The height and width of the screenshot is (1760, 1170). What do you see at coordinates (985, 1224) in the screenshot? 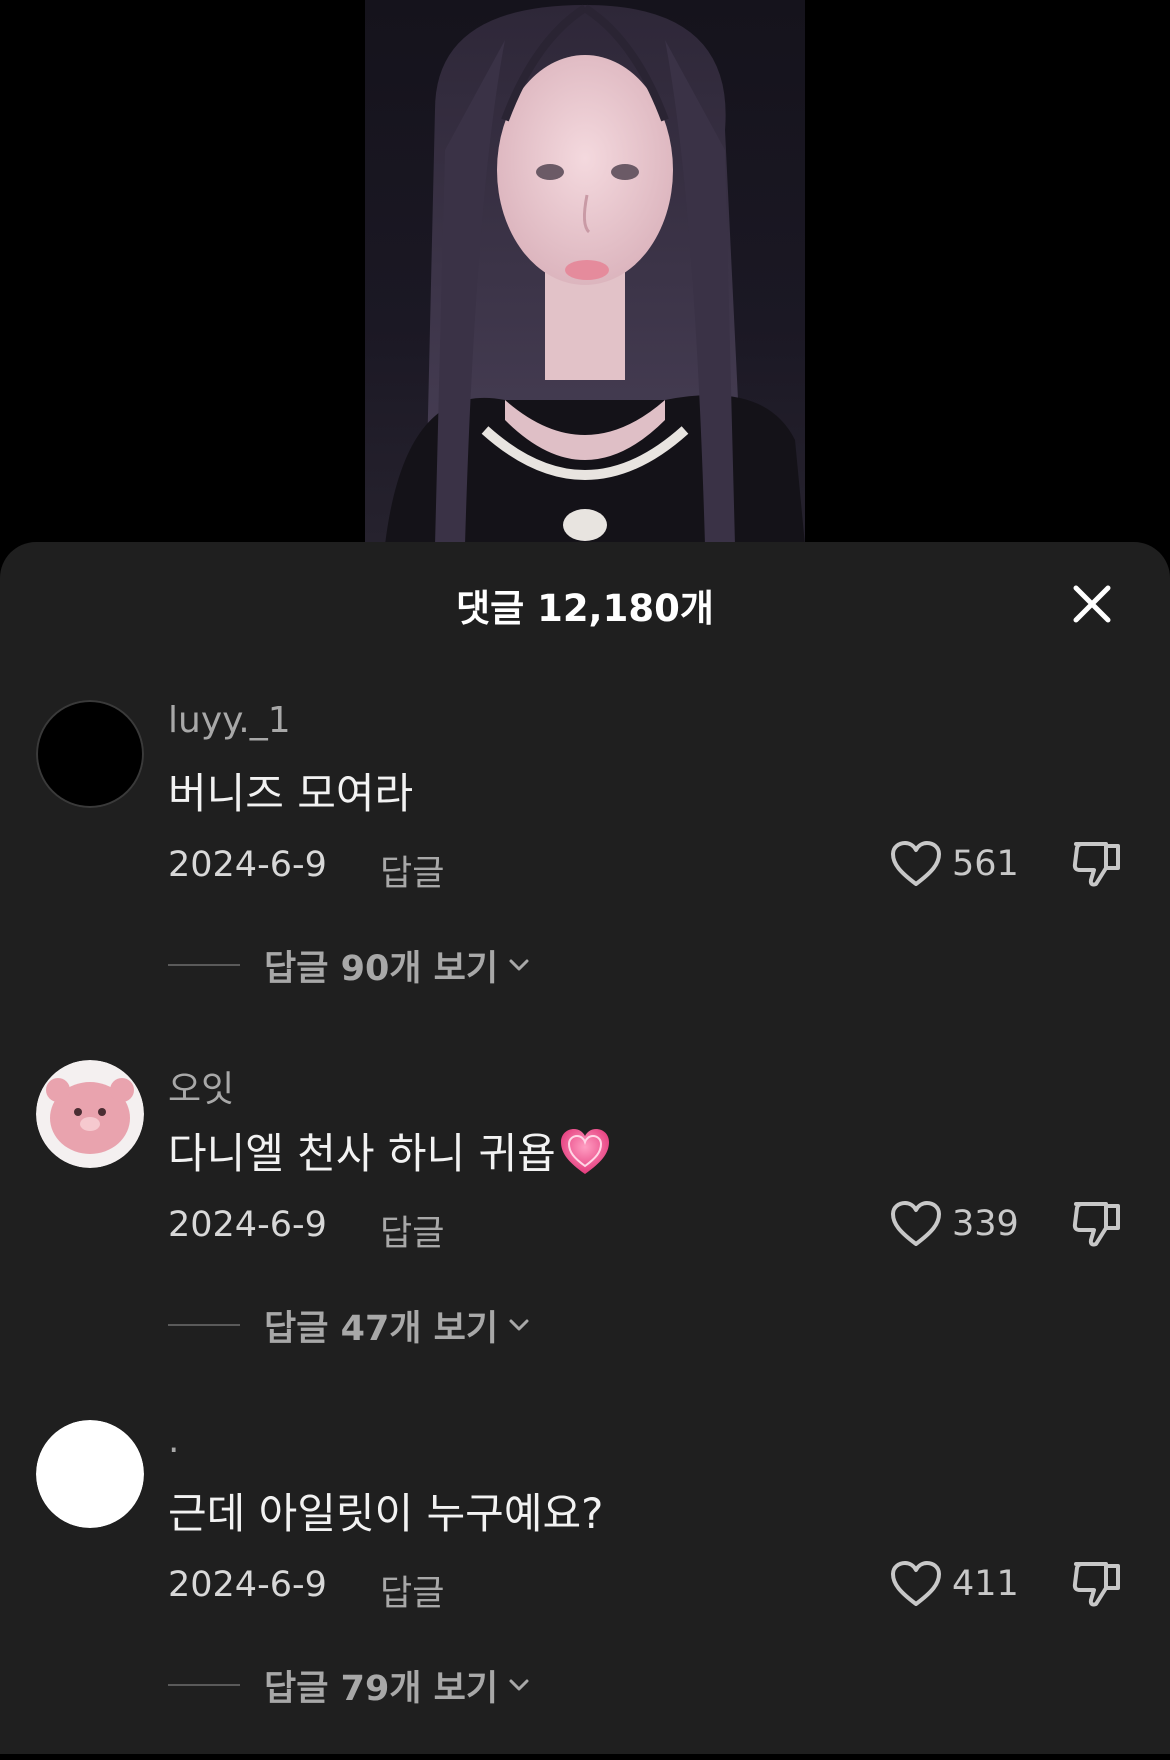
I see `like-count: 339` at bounding box center [985, 1224].